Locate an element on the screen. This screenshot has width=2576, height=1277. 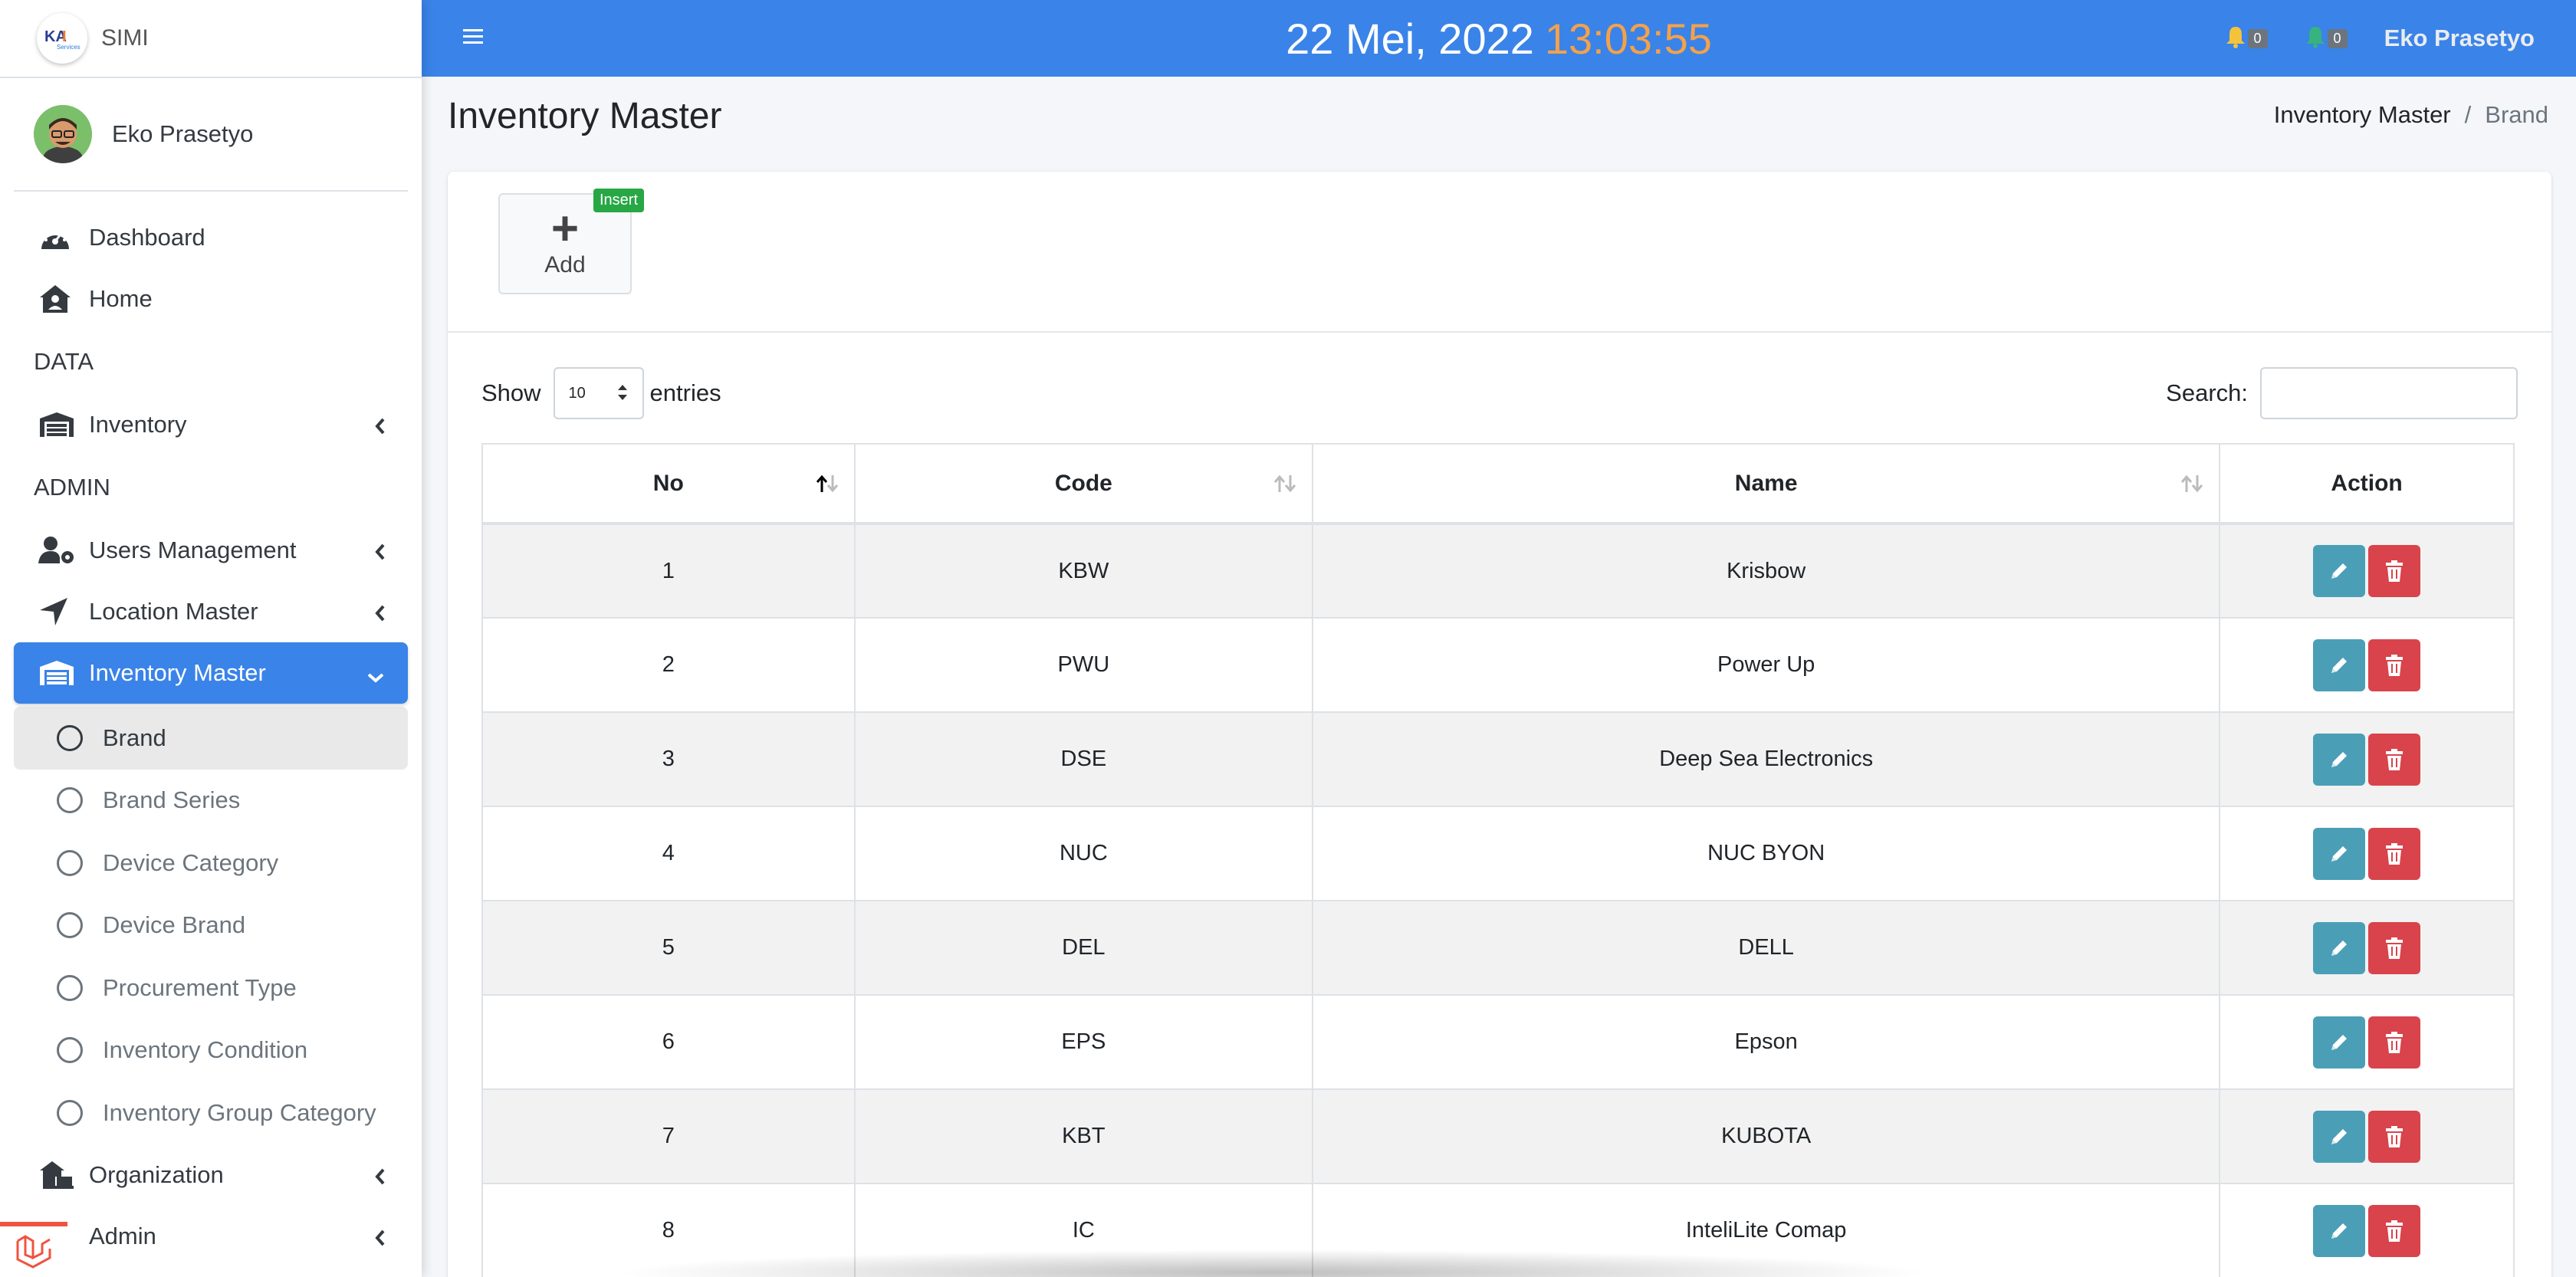
column-header-no: No is located at coordinates (669, 484).